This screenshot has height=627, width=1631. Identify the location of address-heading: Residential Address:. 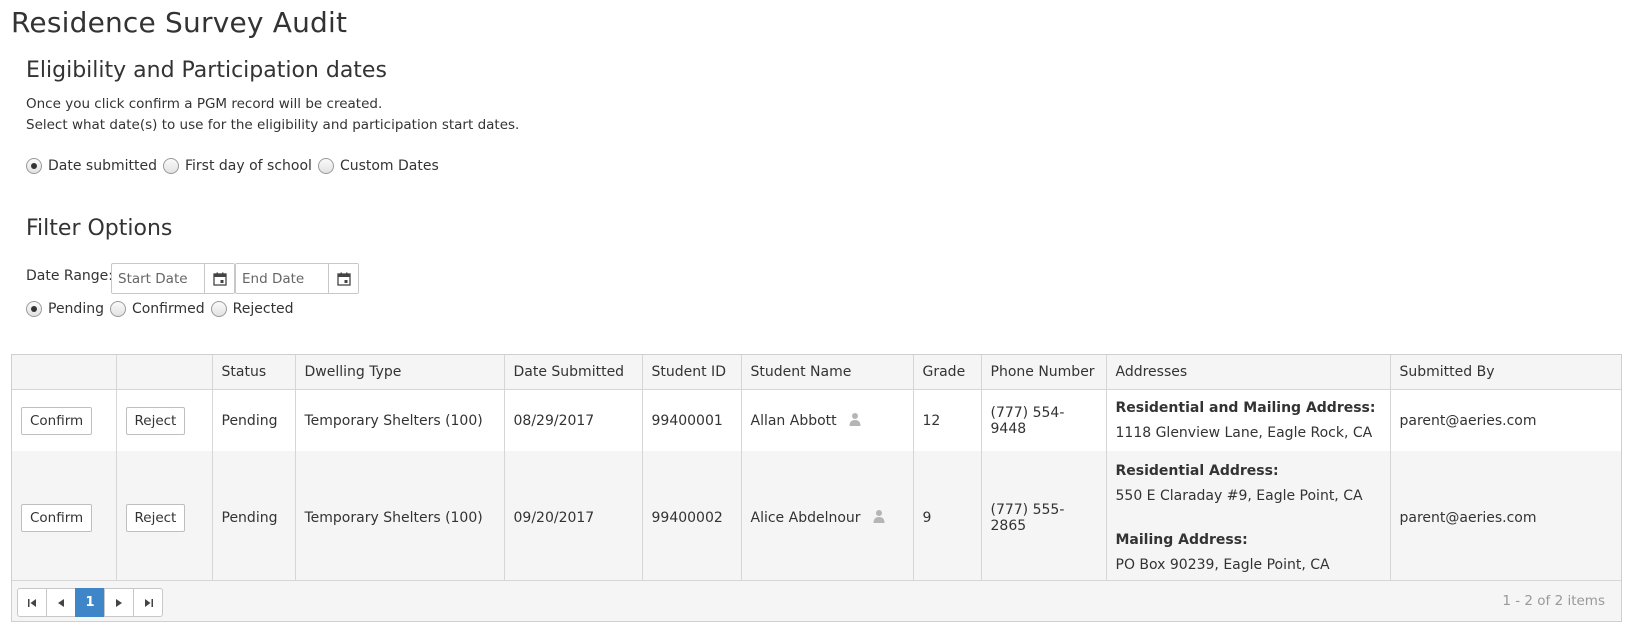
(1197, 470).